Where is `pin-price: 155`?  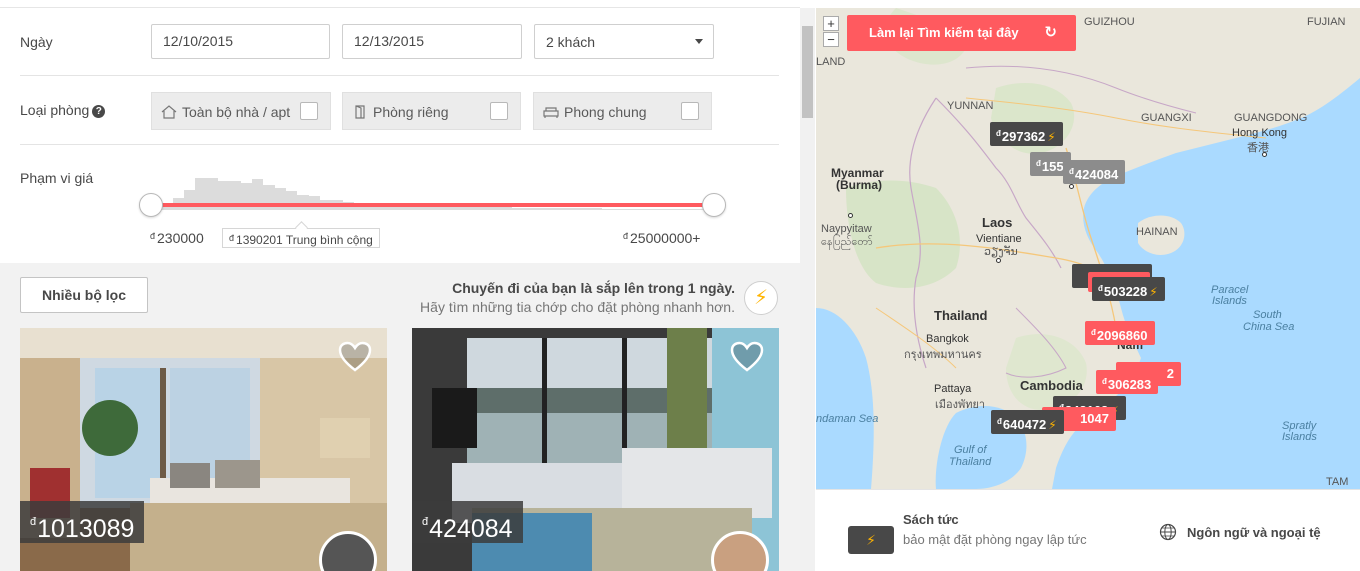 pin-price: 155 is located at coordinates (1052, 166).